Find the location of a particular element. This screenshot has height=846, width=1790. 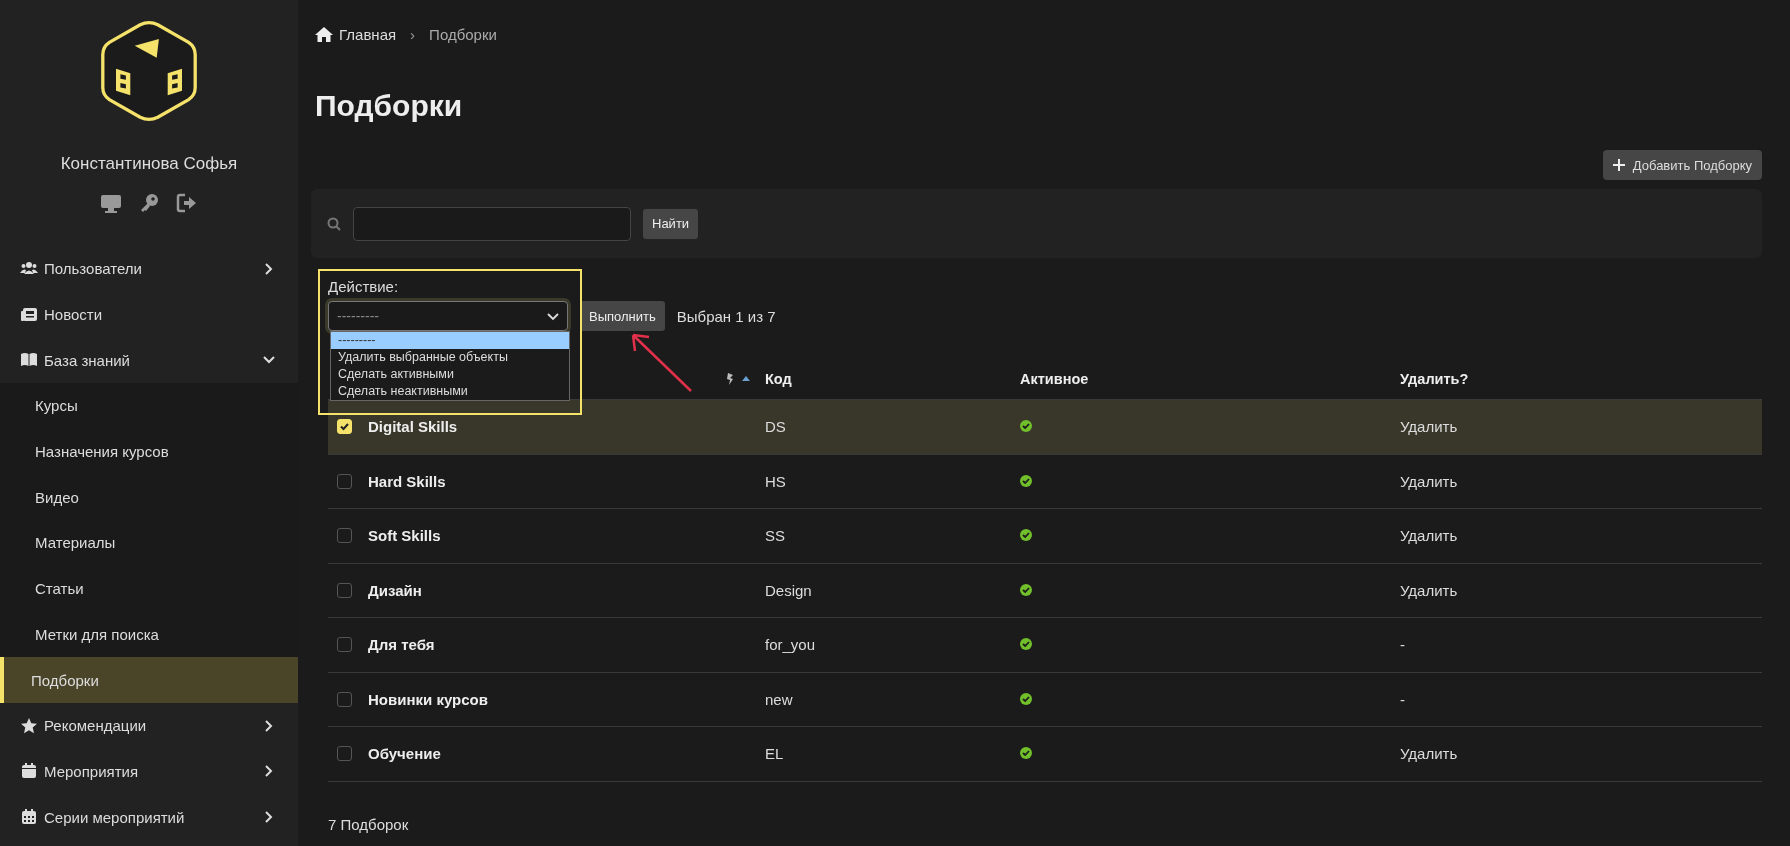

collection-link: Soft Skills is located at coordinates (404, 536).